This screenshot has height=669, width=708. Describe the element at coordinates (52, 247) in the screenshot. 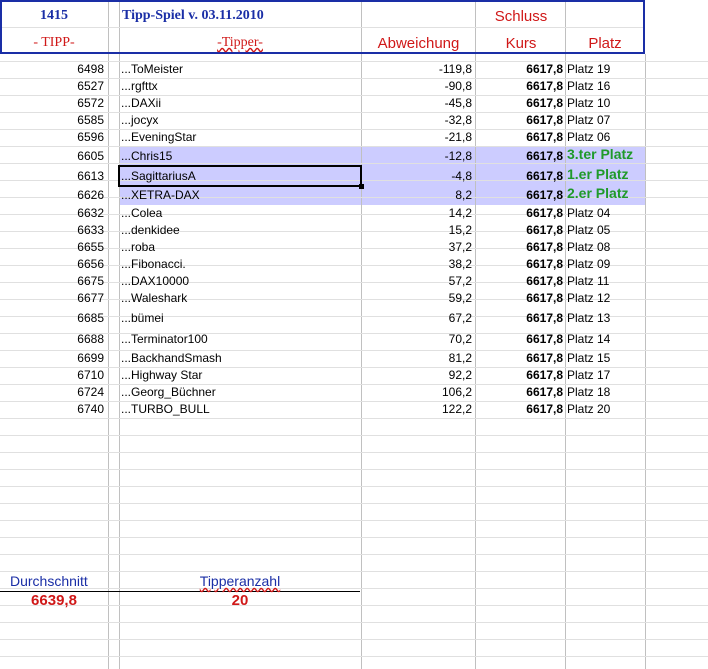

I see `tipp-value: 6655` at that location.